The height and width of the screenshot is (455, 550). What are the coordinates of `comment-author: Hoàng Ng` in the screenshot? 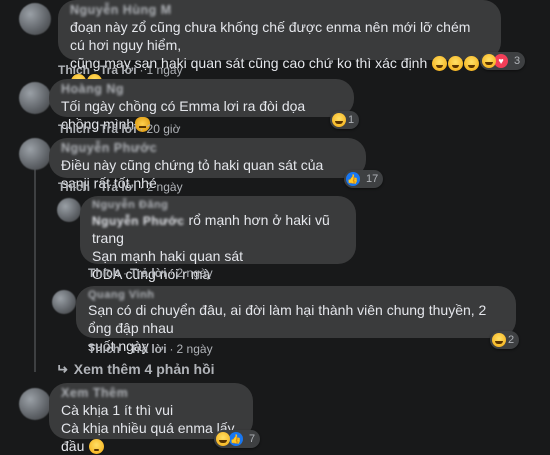 It's located at (201, 89).